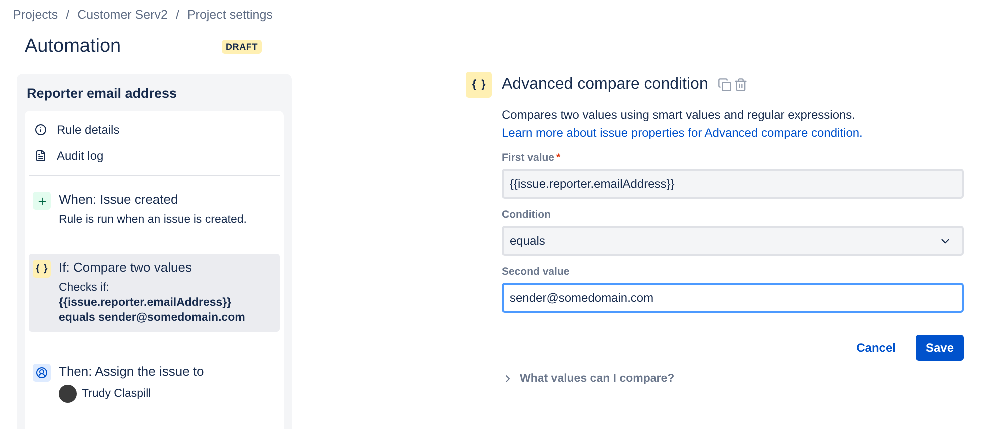 The width and height of the screenshot is (998, 429). What do you see at coordinates (153, 220) in the screenshot?
I see `step-description: Rule is run when an issue is created.` at bounding box center [153, 220].